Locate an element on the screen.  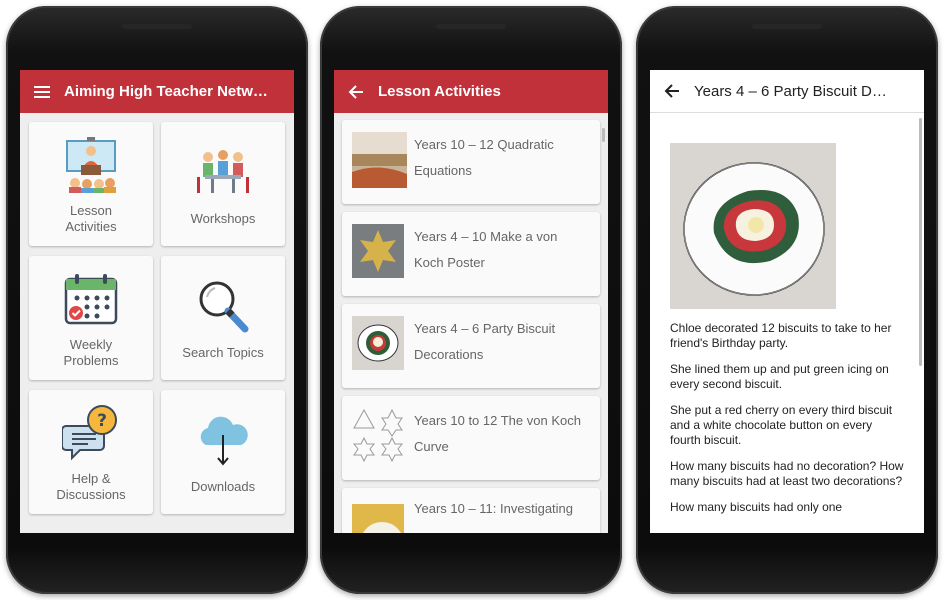
meeting-icon is located at coordinates (223, 173).